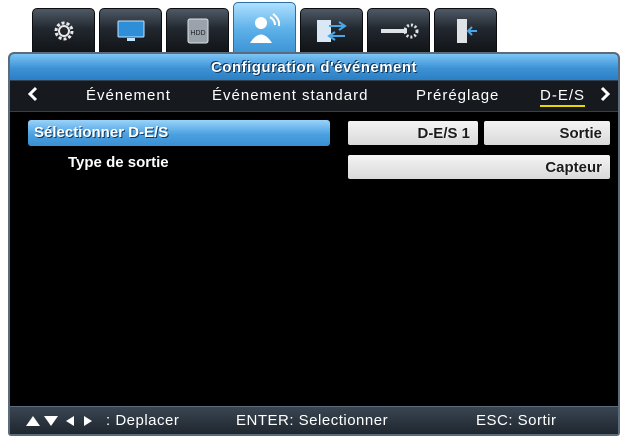 The height and width of the screenshot is (439, 622). Describe the element at coordinates (101, 420) in the screenshot. I see `move-hint: : Deplacer` at that location.